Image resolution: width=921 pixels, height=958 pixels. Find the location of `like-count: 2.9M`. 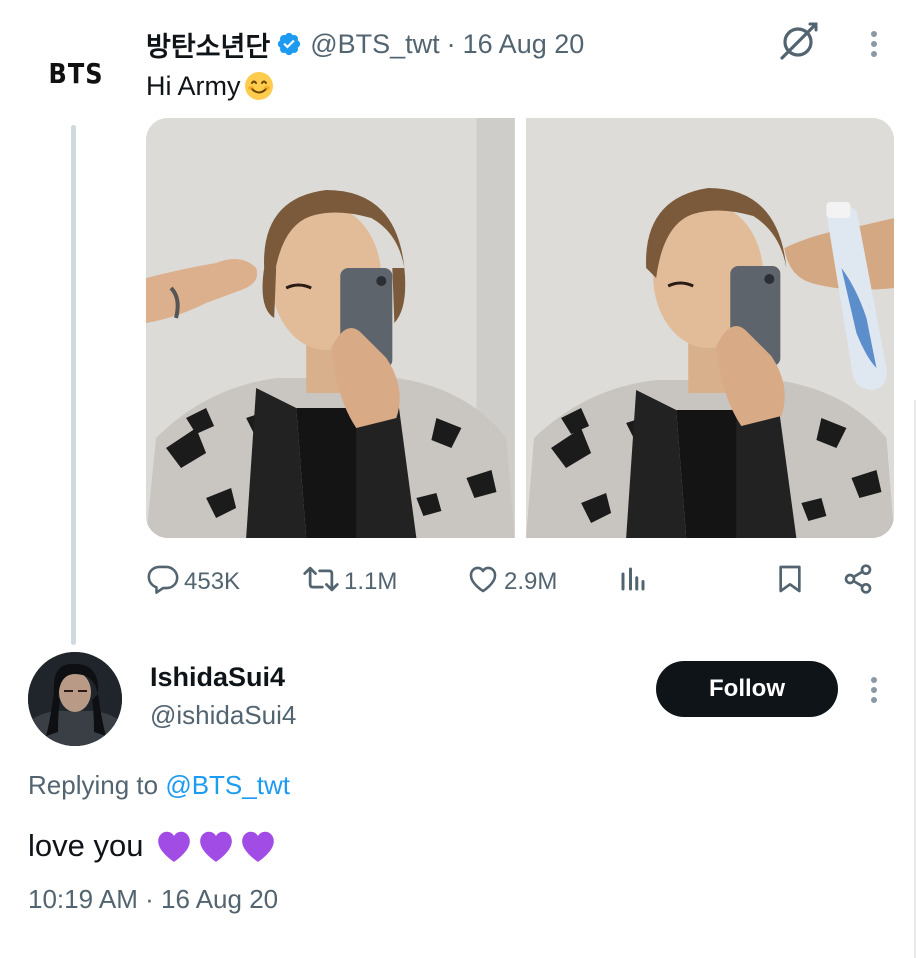

like-count: 2.9M is located at coordinates (531, 581).